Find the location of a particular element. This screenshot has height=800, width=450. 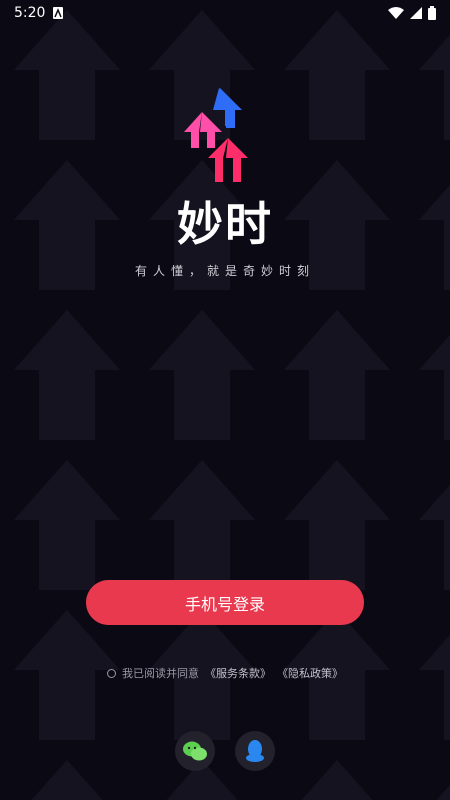

app-slogan: 有人懂，就是奇妙时刻 is located at coordinates (224, 271).